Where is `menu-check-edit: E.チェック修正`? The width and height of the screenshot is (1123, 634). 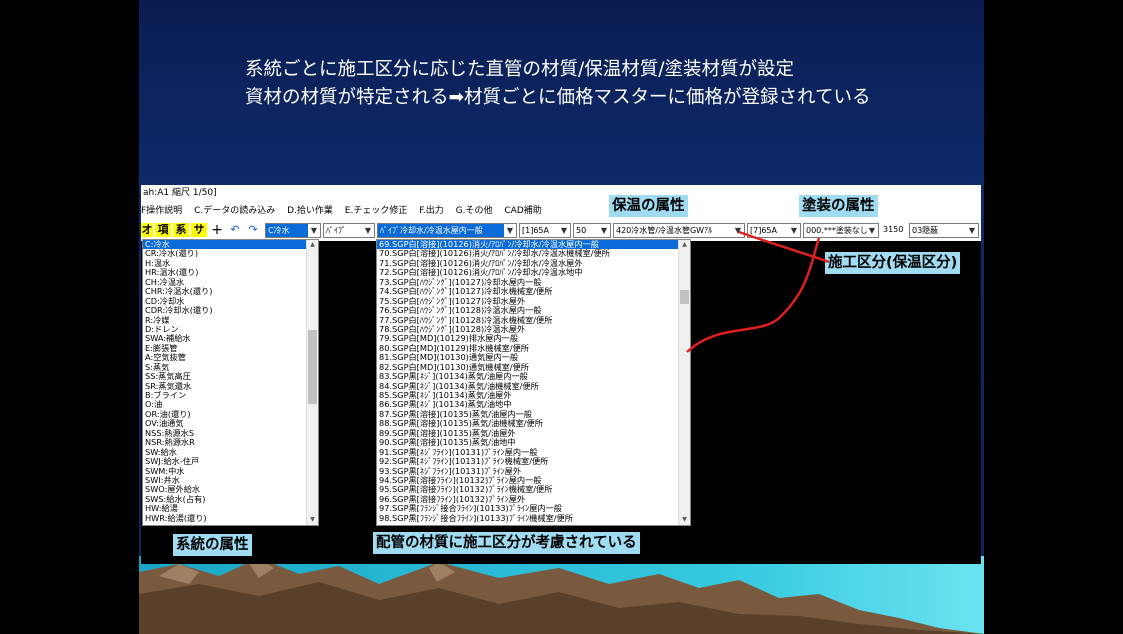
menu-check-edit: E.チェック修正 is located at coordinates (376, 211).